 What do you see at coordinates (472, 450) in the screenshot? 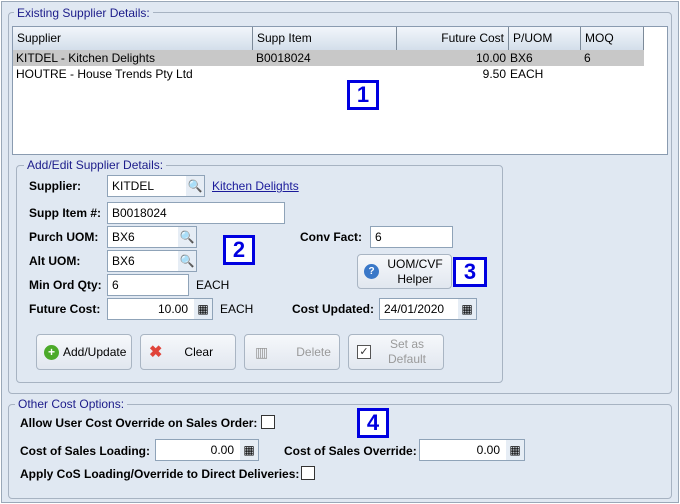
I see `cos-override-input: 0.00 ▦` at bounding box center [472, 450].